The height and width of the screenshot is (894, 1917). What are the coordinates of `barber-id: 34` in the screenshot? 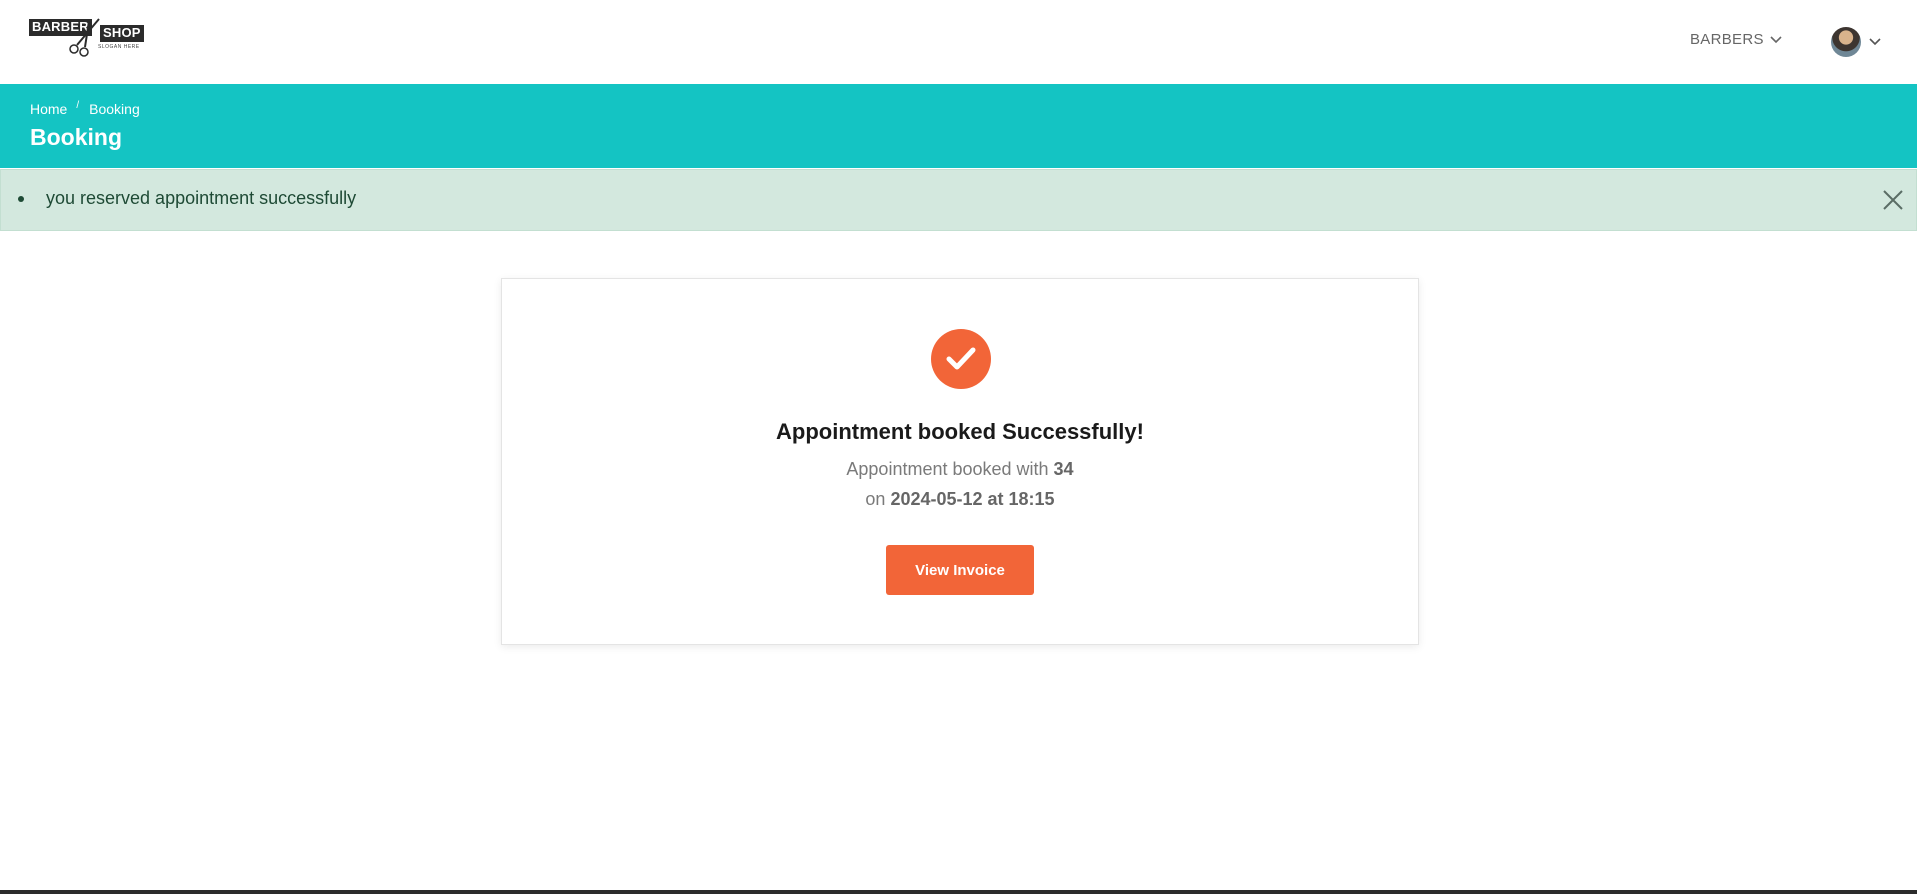 It's located at (1063, 469).